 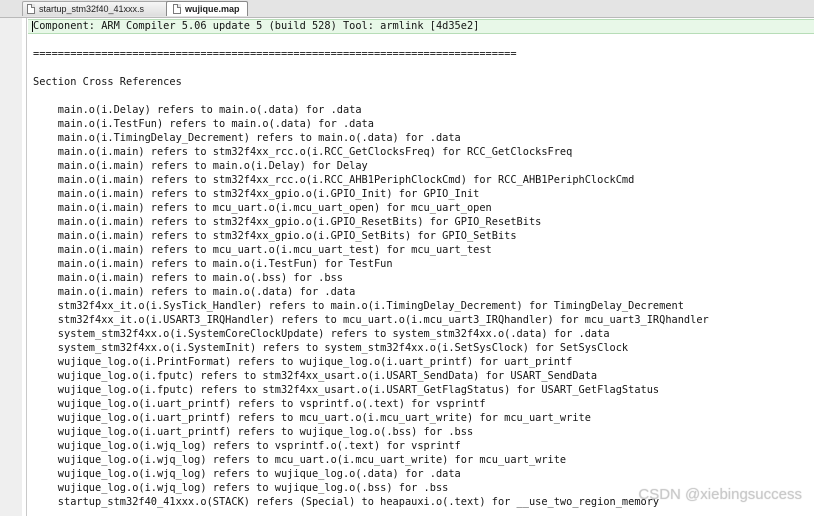 I want to click on tab-label: startup_stm32f40_41xxx.s, so click(x=92, y=9).